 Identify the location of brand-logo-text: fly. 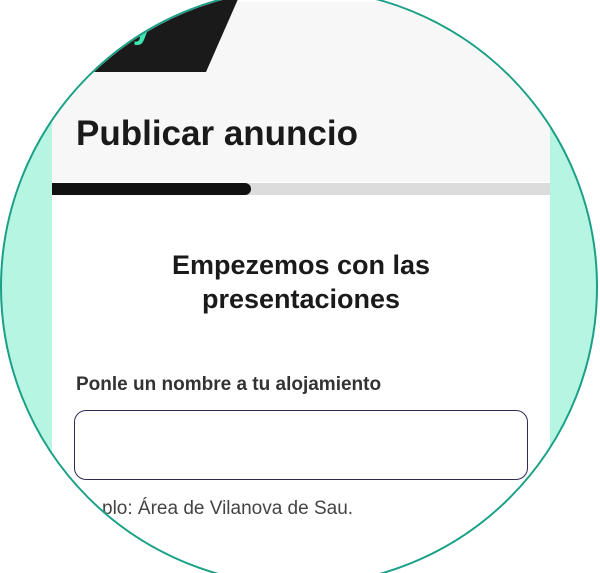
(132, 27).